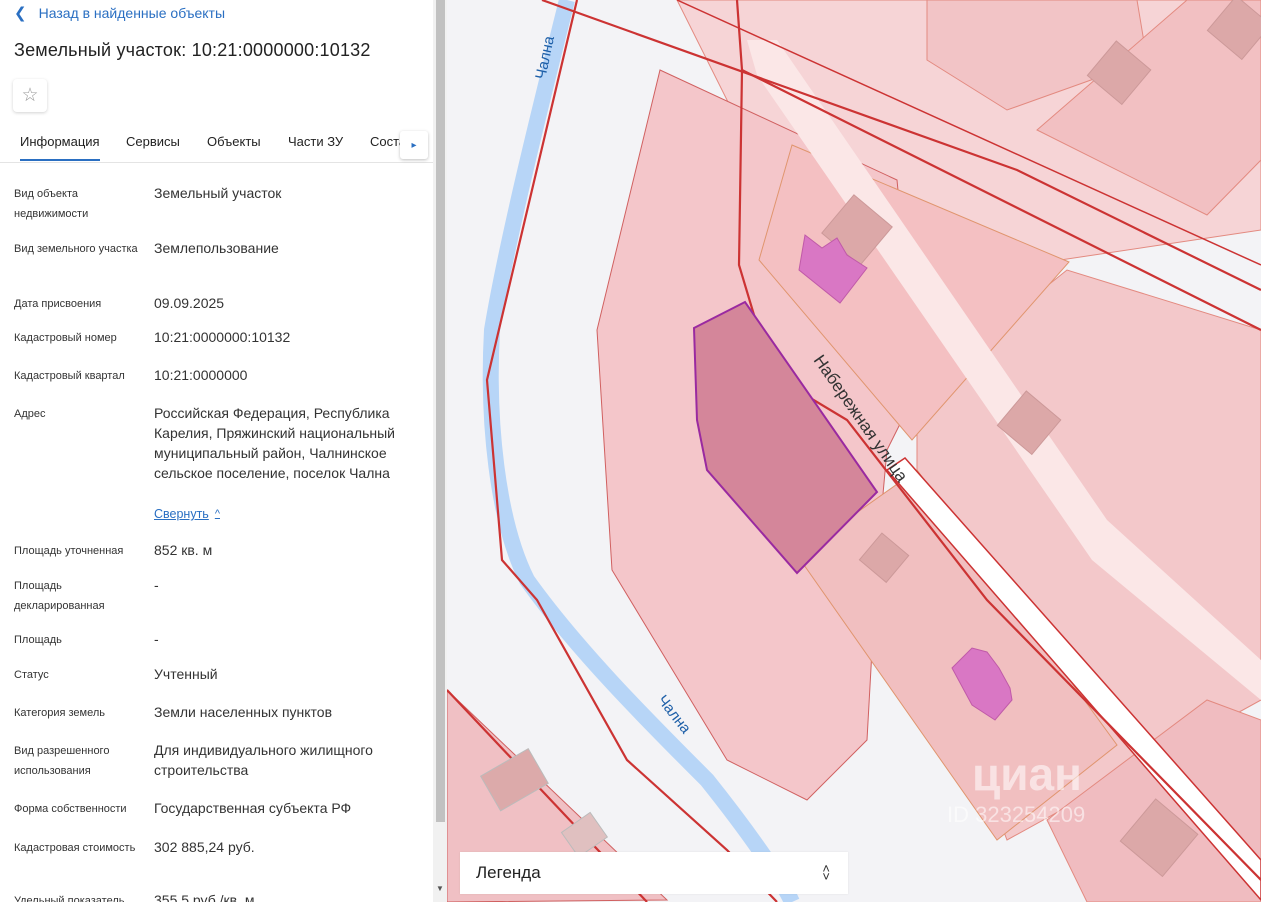 This screenshot has height=902, width=1261. What do you see at coordinates (222, 337) in the screenshot?
I see `property-value: 10:21:0000000:10132` at bounding box center [222, 337].